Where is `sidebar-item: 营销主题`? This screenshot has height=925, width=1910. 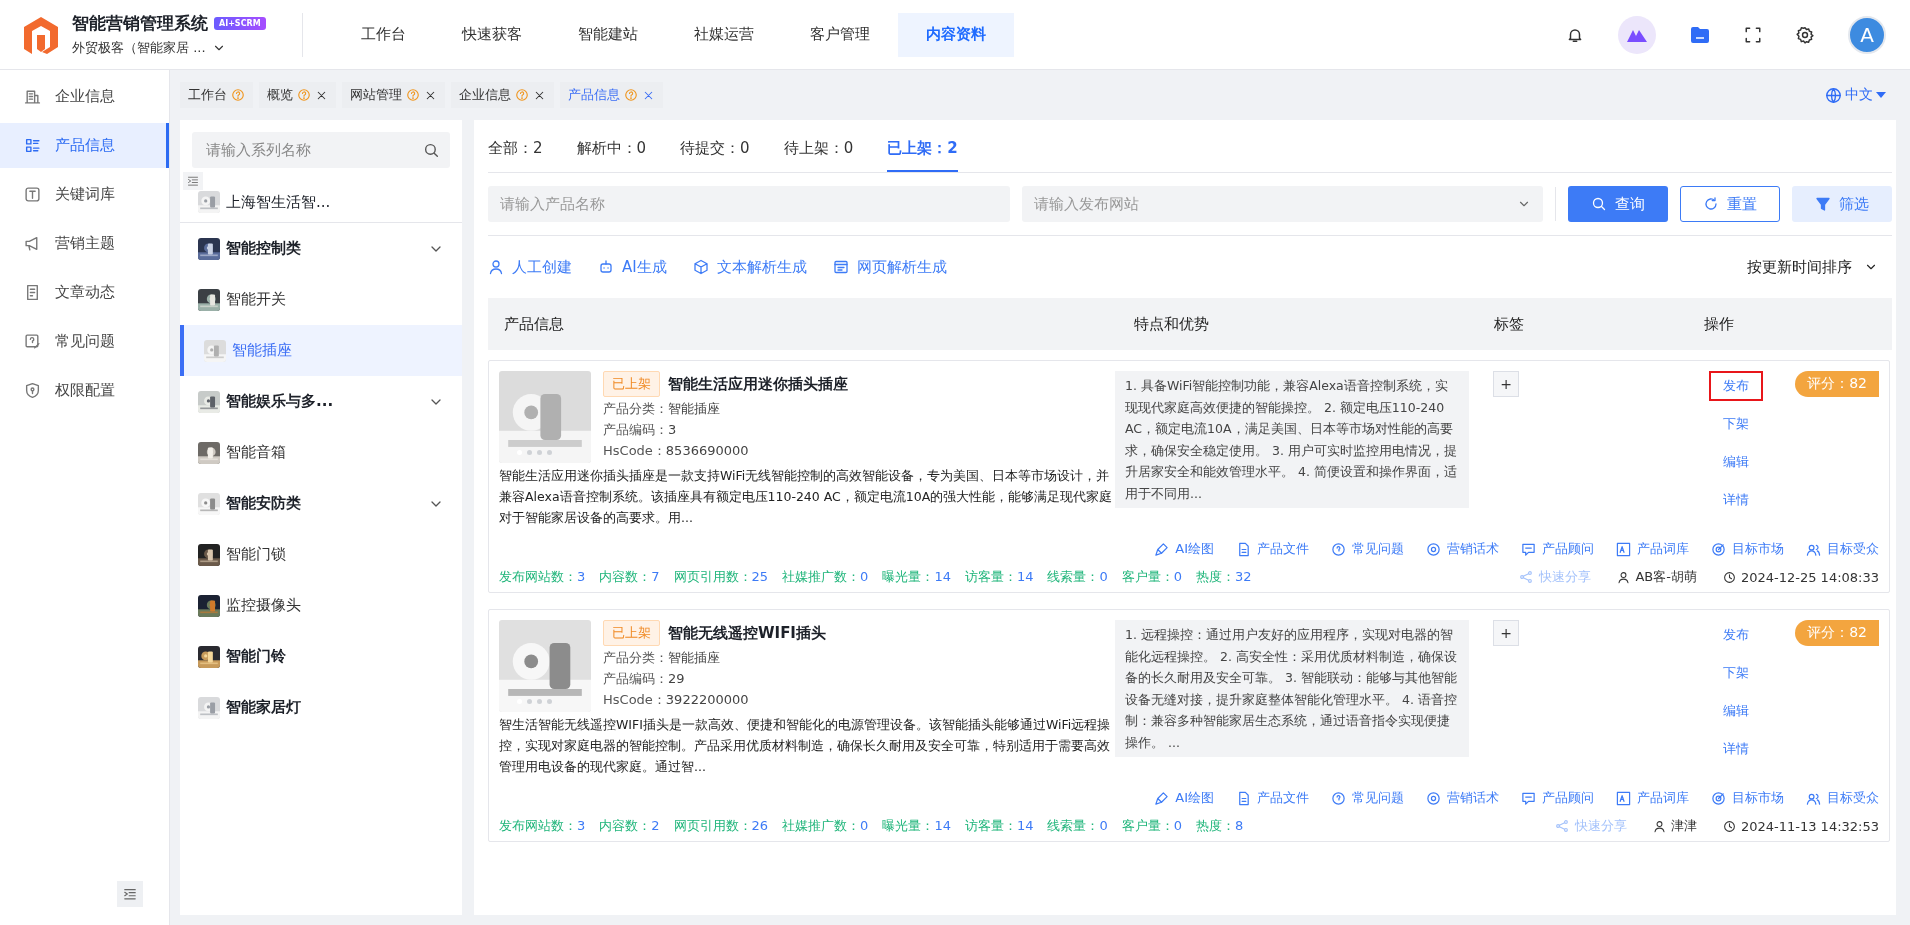
sidebar-item: 营销主题 is located at coordinates (84, 243).